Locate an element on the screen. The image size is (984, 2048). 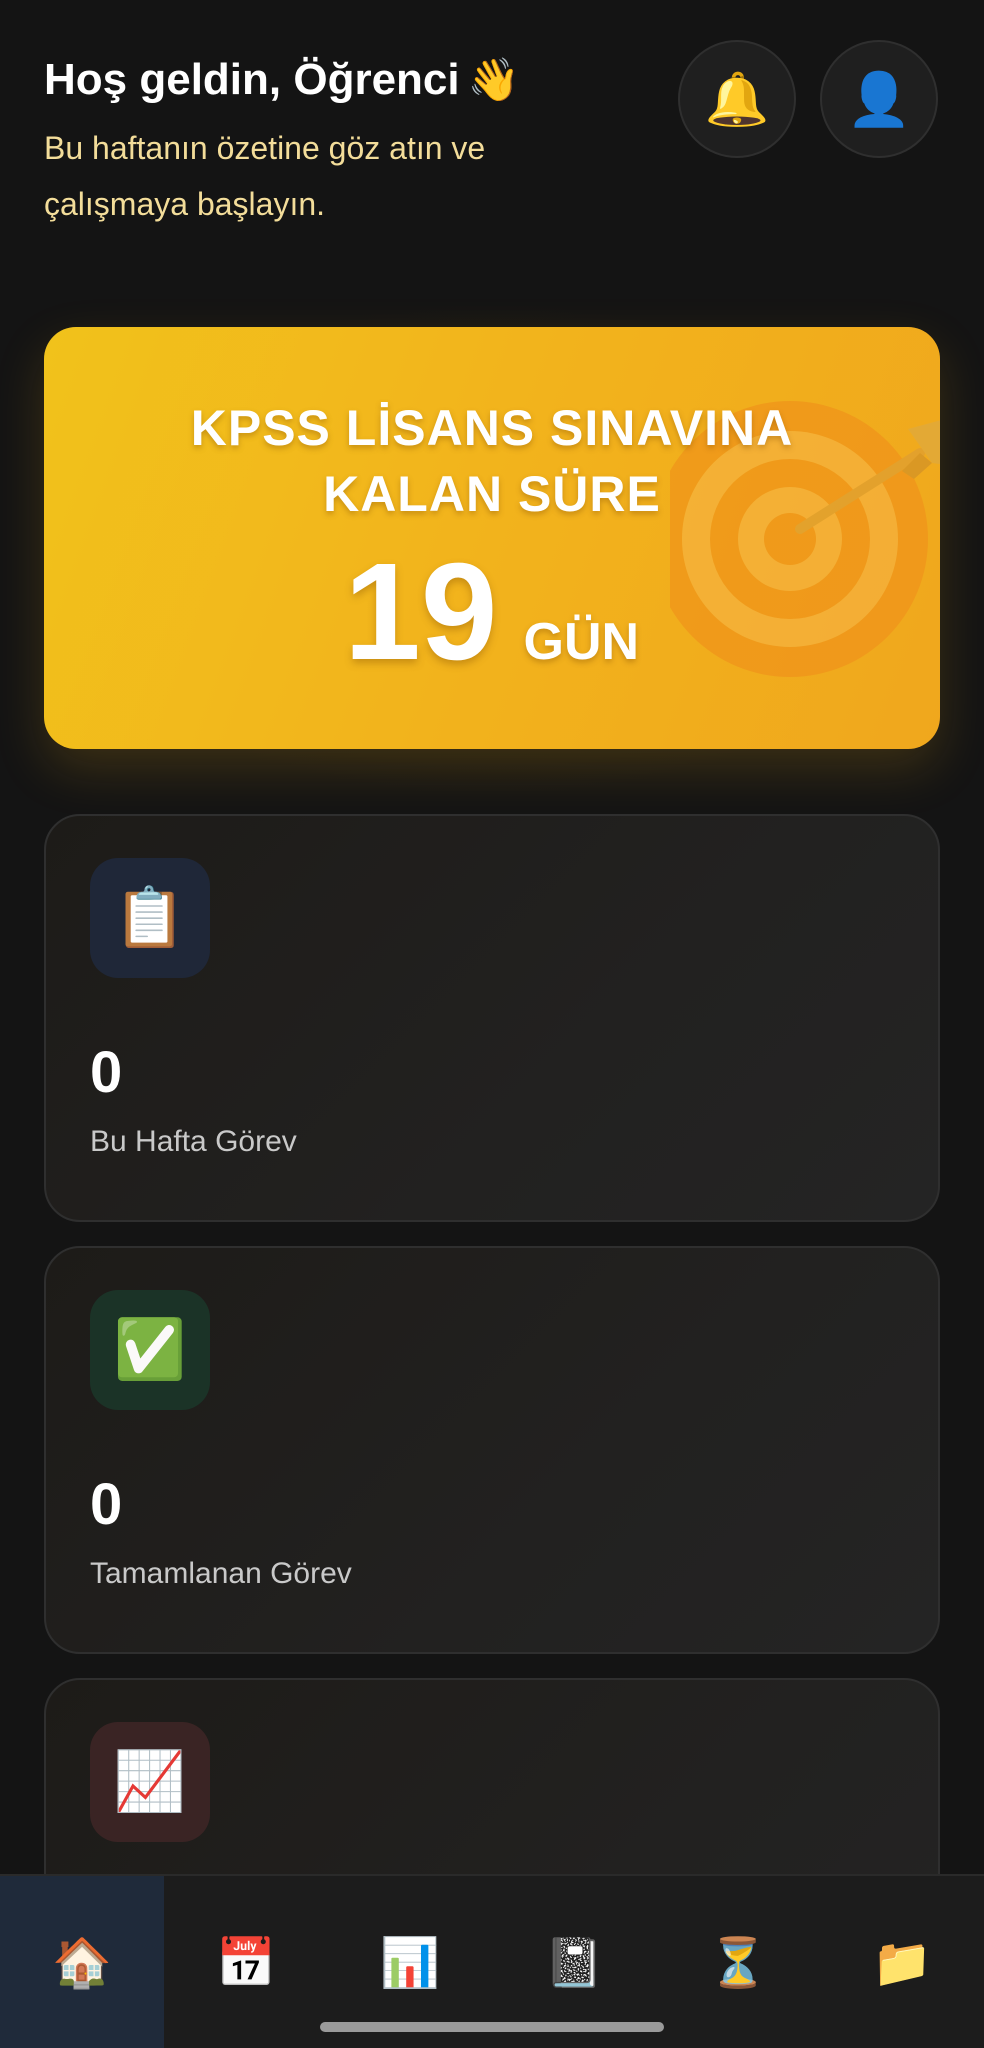
countdown-value: 19 GÜN is located at coordinates (544, 612).